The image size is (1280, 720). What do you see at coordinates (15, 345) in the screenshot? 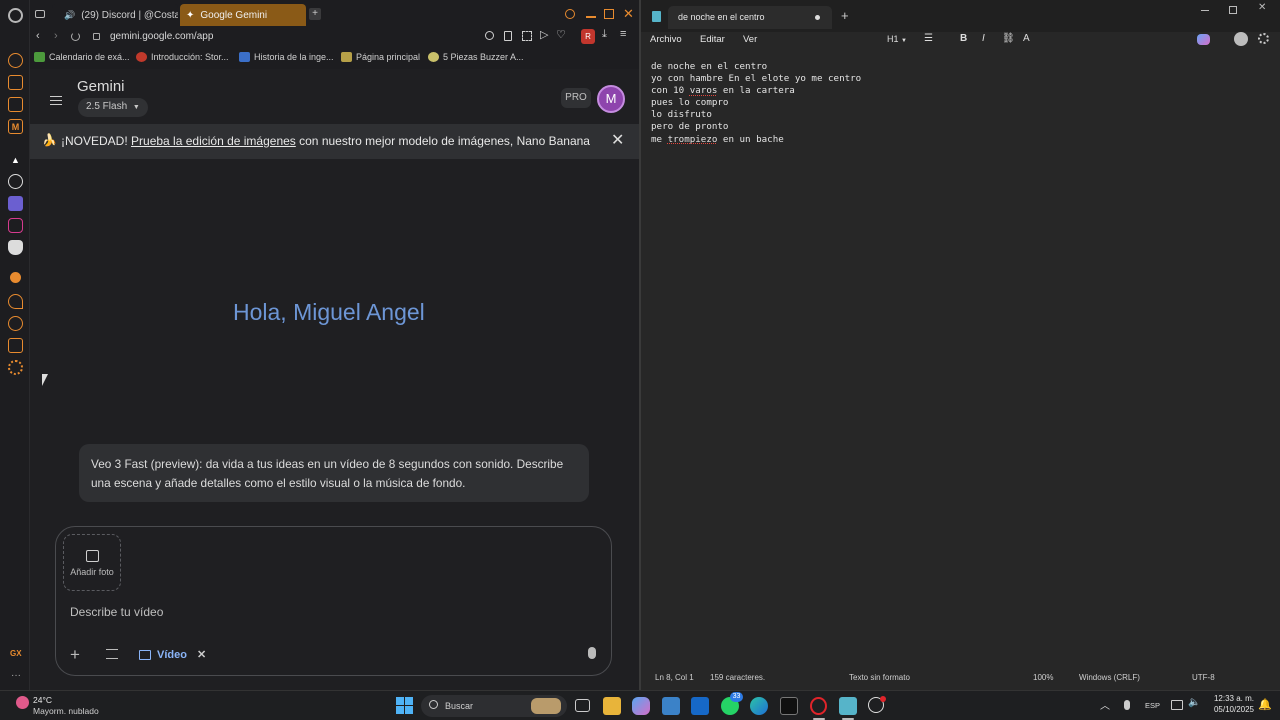
I see `extensions-icon` at bounding box center [15, 345].